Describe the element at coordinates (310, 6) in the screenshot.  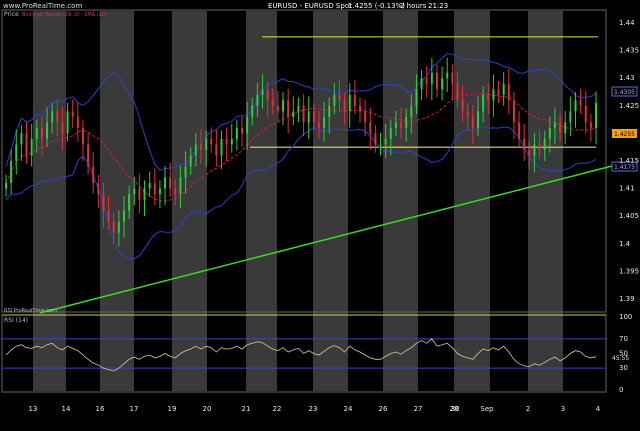
I see `instrument-title: EURUSD - EURUSD Spot` at that location.